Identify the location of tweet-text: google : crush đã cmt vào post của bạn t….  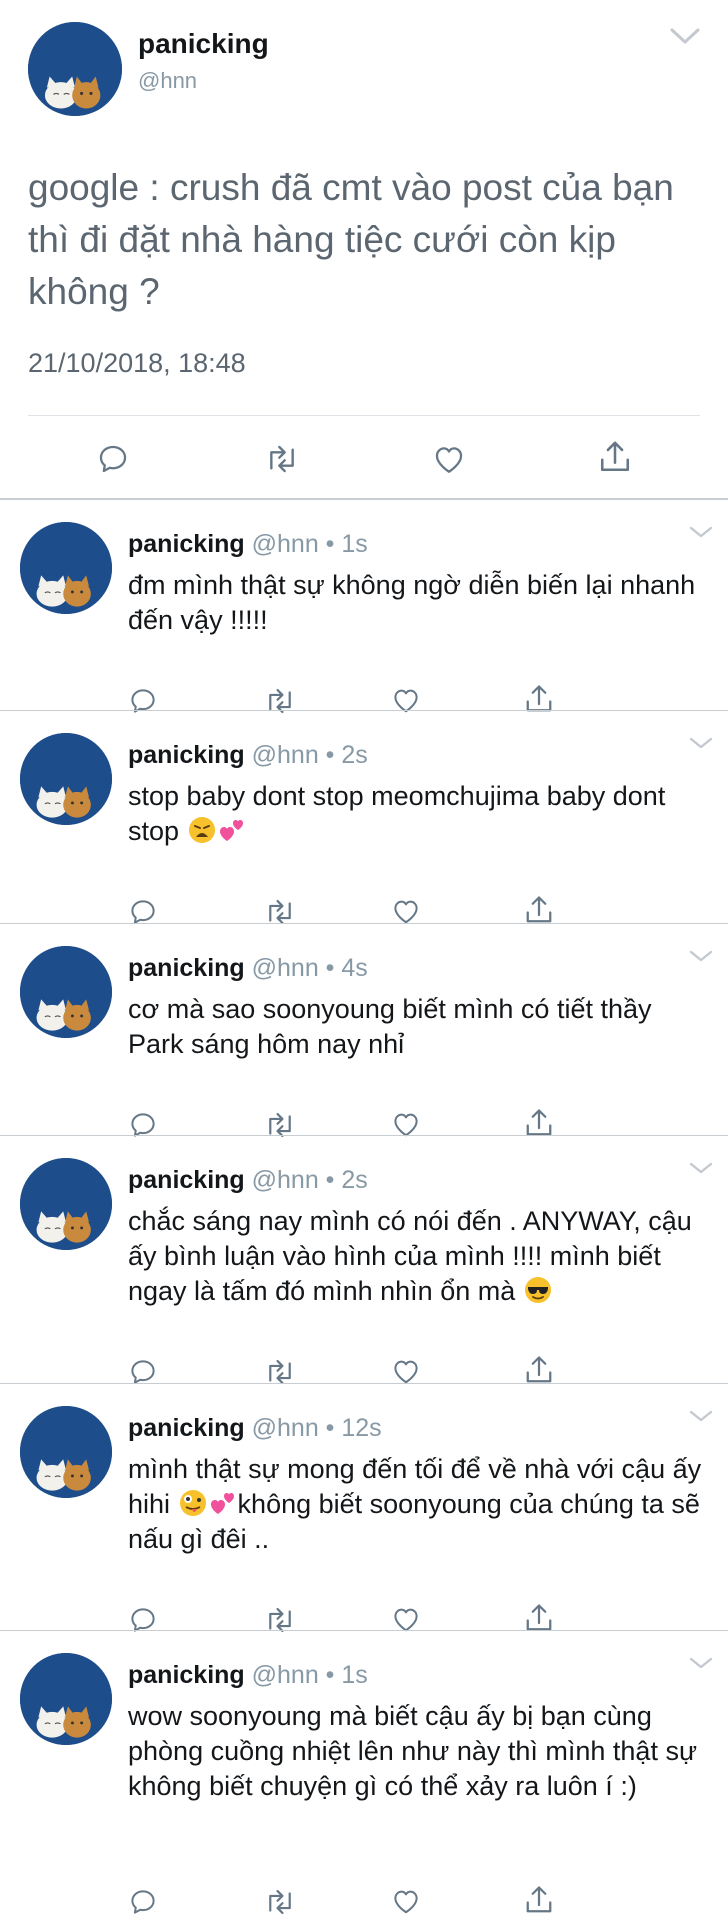
(351, 239).